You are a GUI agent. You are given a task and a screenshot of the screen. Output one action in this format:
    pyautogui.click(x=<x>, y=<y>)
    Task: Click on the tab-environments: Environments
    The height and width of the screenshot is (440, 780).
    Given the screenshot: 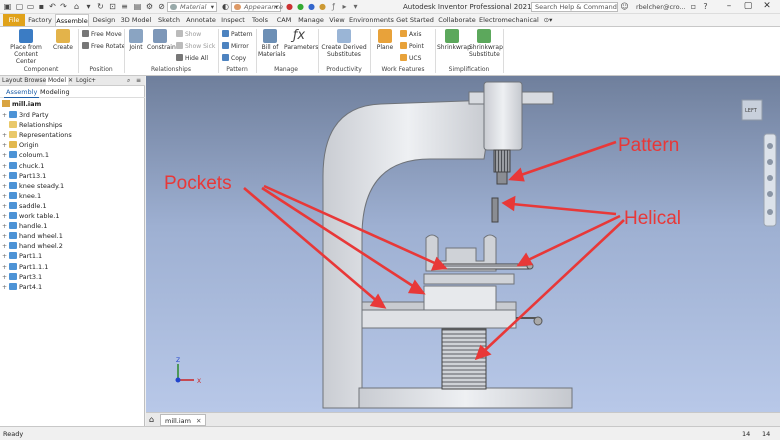 What is the action you would take?
    pyautogui.click(x=371, y=20)
    